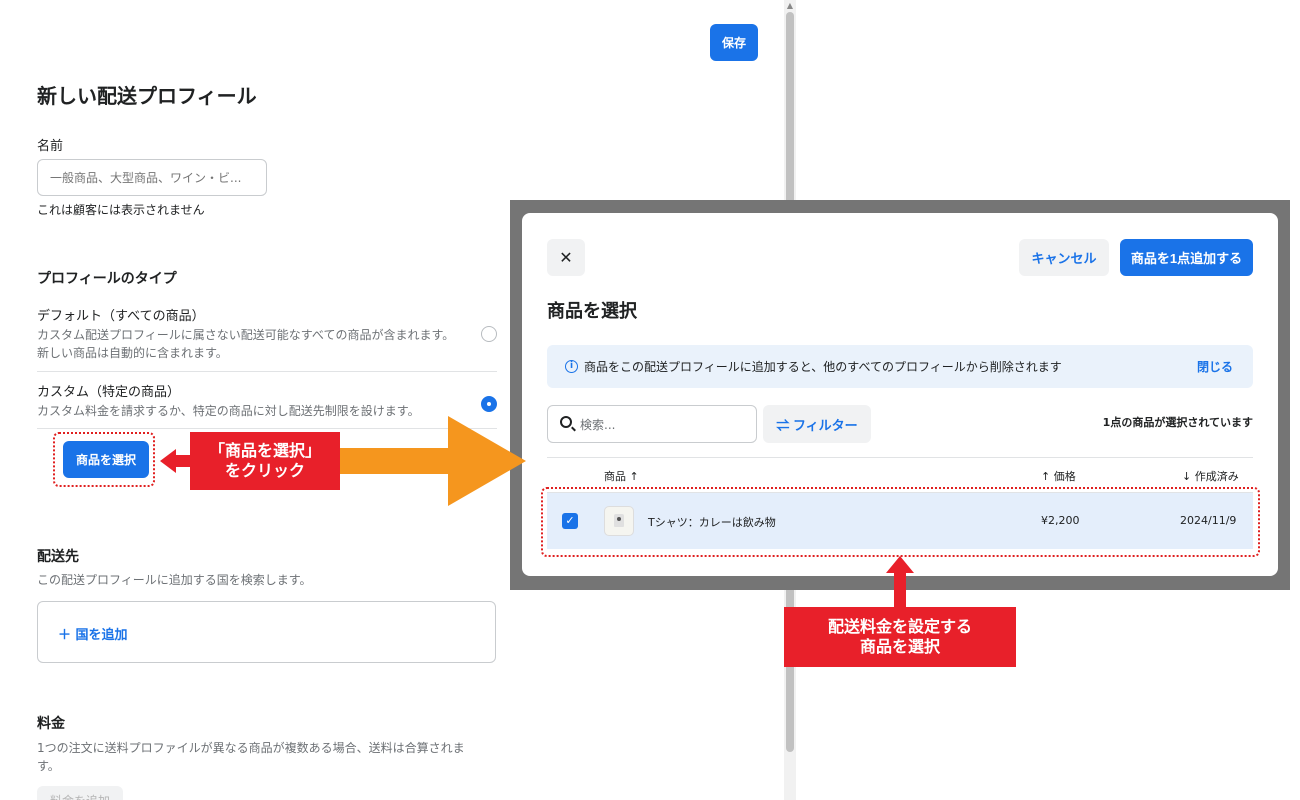 Image resolution: width=1300 pixels, height=800 pixels. I want to click on callout-select-product-line2: 商品を選択, so click(900, 647).